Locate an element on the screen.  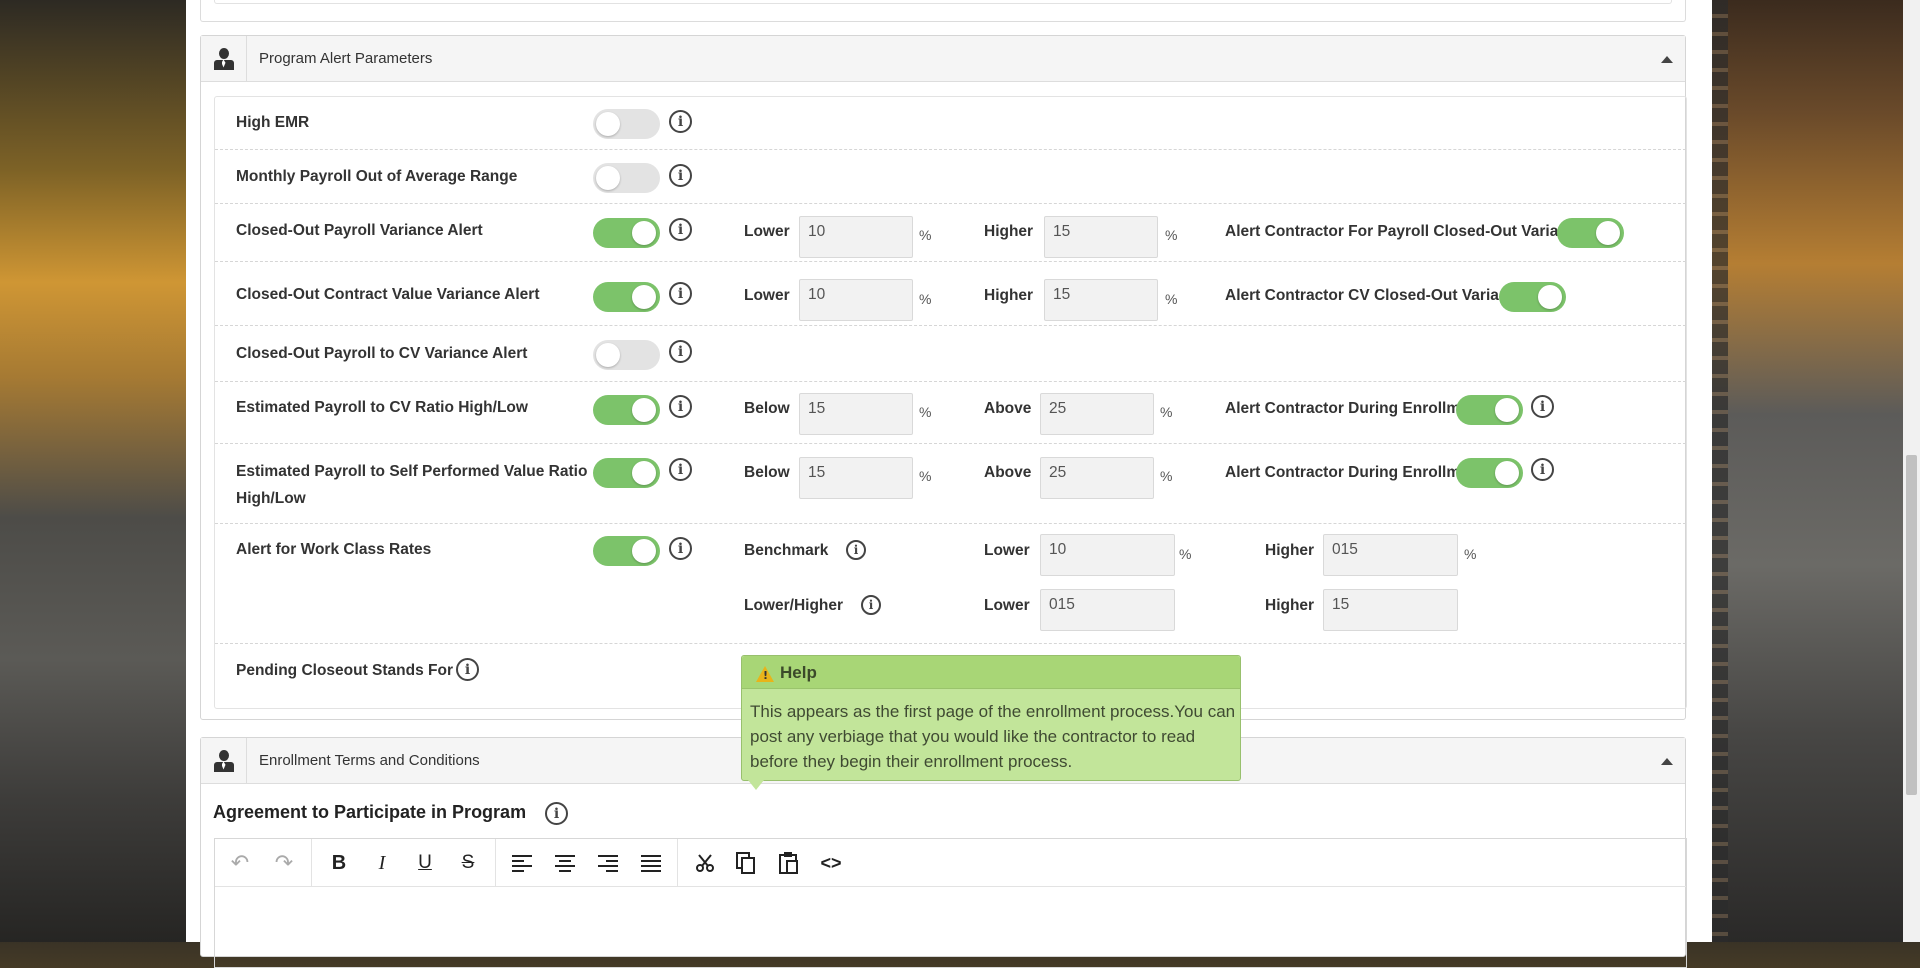
closed-out-payroll-cv-info-icon: i is located at coordinates (680, 351).